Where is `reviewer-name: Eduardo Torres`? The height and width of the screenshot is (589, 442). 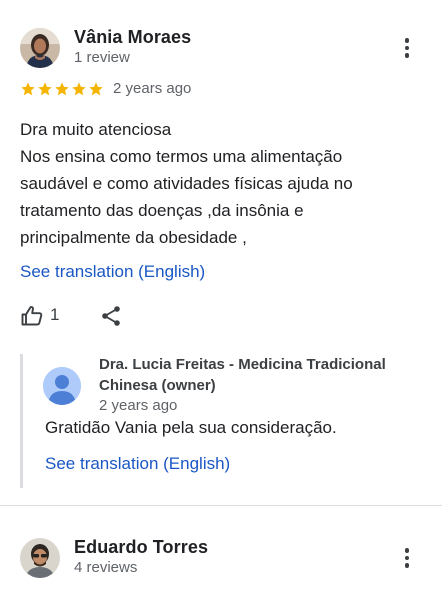 reviewer-name: Eduardo Torres is located at coordinates (141, 547).